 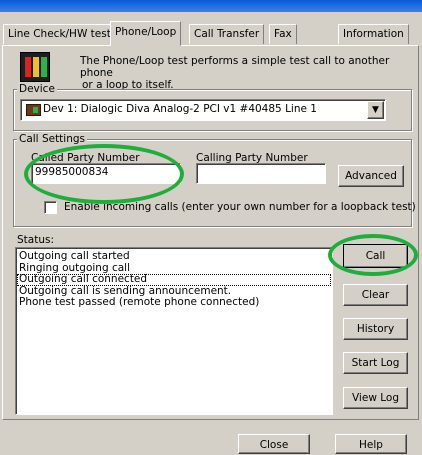 I want to click on tab-line-check: Line Check/HW test, so click(x=59, y=34).